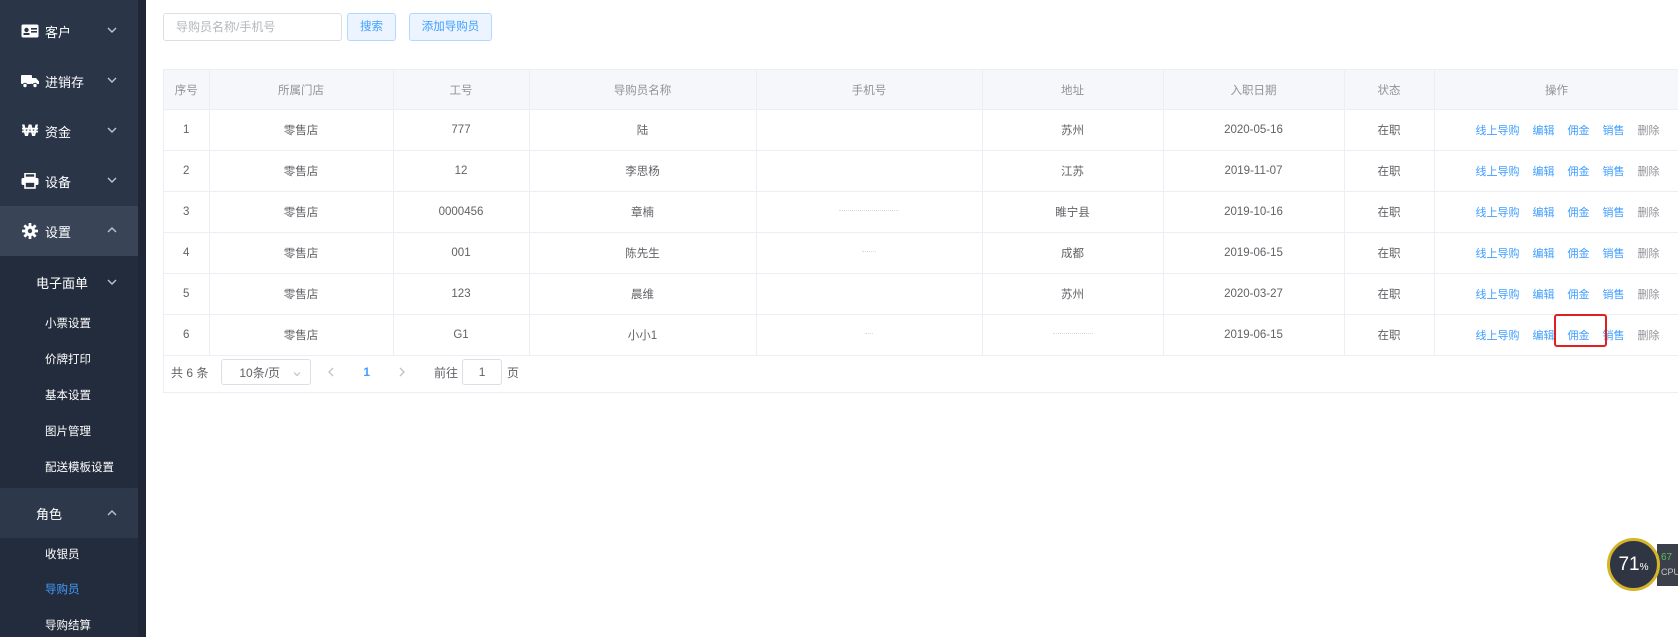 This screenshot has height=637, width=1678. What do you see at coordinates (446, 372) in the screenshot?
I see `goto-label: 前往` at bounding box center [446, 372].